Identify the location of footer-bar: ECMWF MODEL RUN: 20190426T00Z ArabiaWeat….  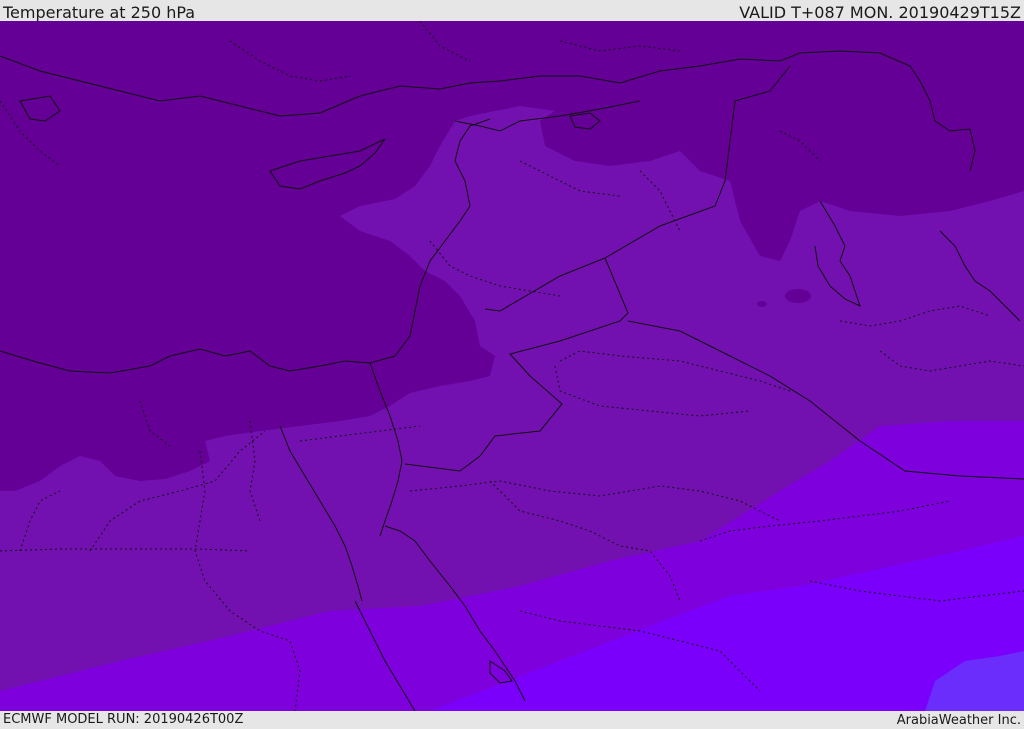
(512, 720).